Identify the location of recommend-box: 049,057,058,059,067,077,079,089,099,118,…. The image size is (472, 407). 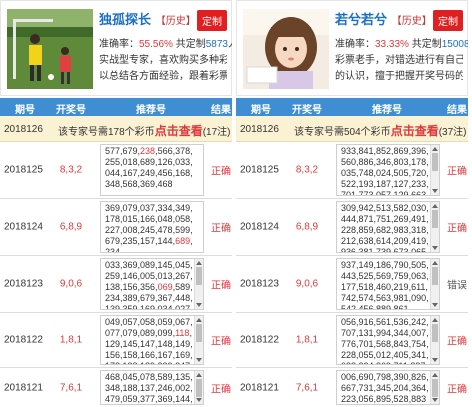
(152, 340).